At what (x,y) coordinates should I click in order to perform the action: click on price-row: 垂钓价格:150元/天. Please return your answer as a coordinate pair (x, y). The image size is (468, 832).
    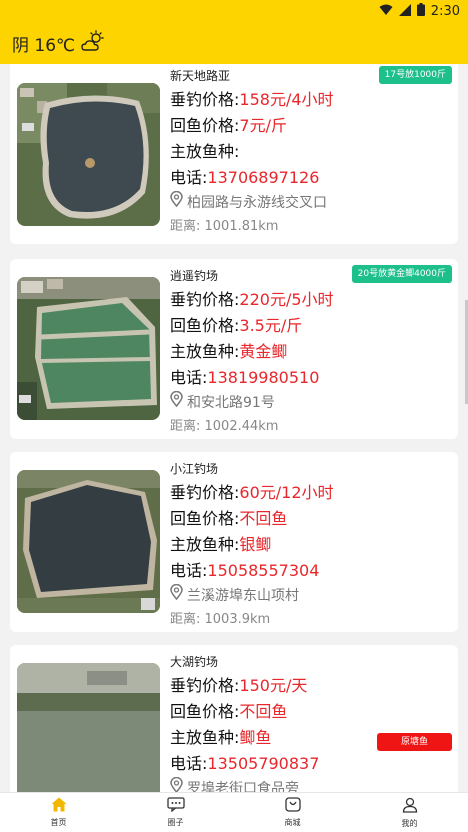
    Looking at the image, I should click on (244, 686).